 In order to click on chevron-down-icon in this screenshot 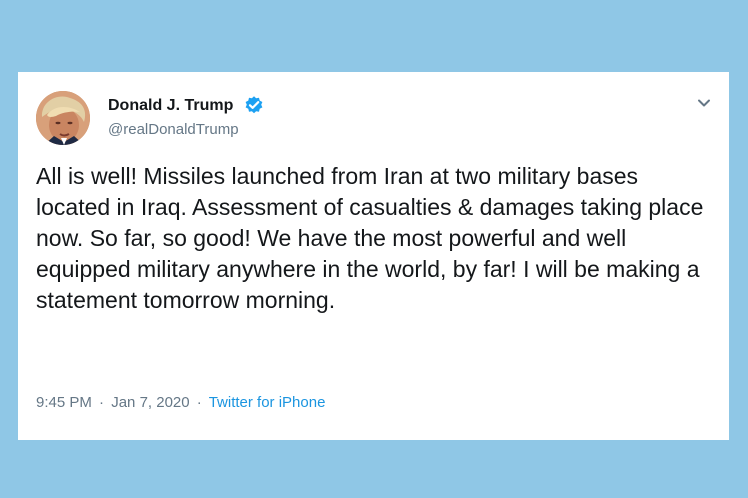, I will do `click(704, 103)`.